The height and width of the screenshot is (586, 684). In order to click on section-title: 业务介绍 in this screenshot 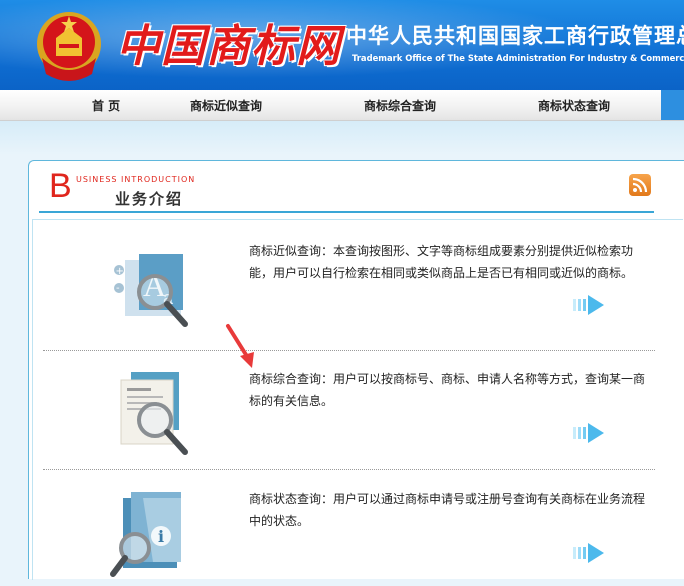, I will do `click(149, 199)`.